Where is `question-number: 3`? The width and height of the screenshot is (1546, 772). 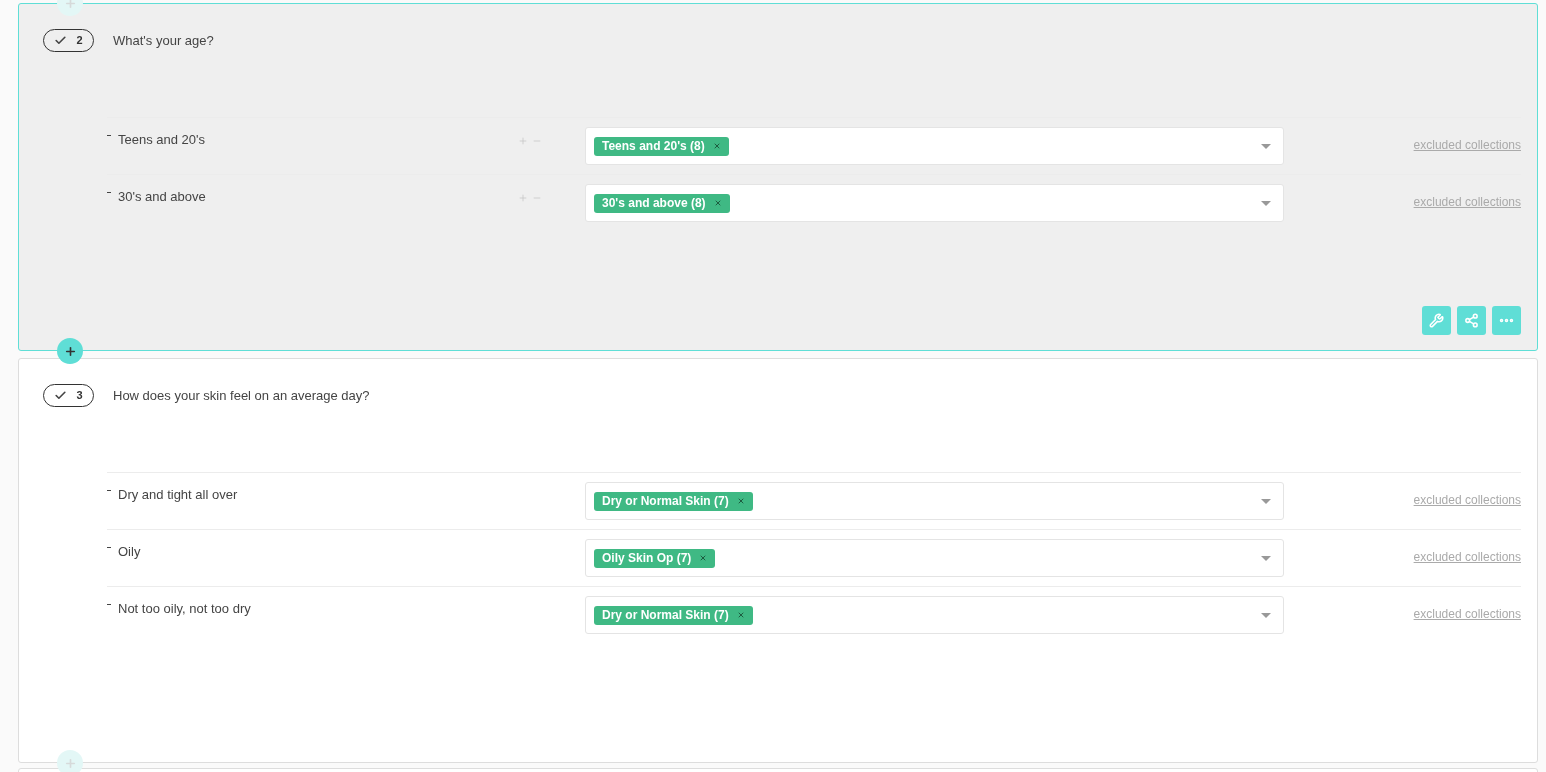 question-number: 3 is located at coordinates (79, 396).